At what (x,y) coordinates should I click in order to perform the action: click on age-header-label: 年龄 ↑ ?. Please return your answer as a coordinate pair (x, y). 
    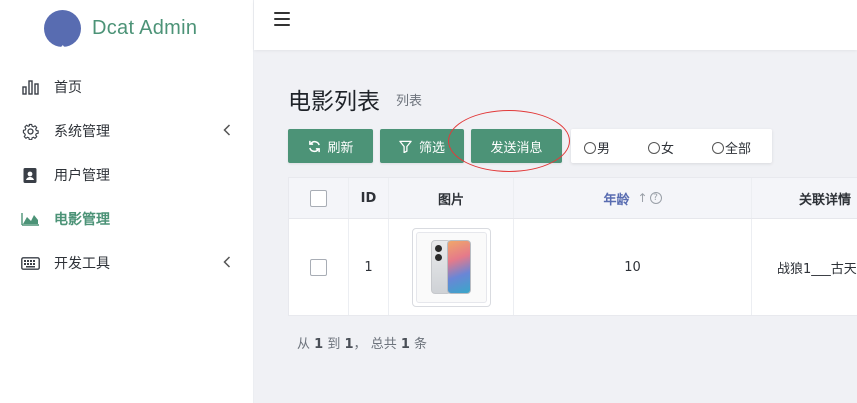
    Looking at the image, I should click on (632, 198).